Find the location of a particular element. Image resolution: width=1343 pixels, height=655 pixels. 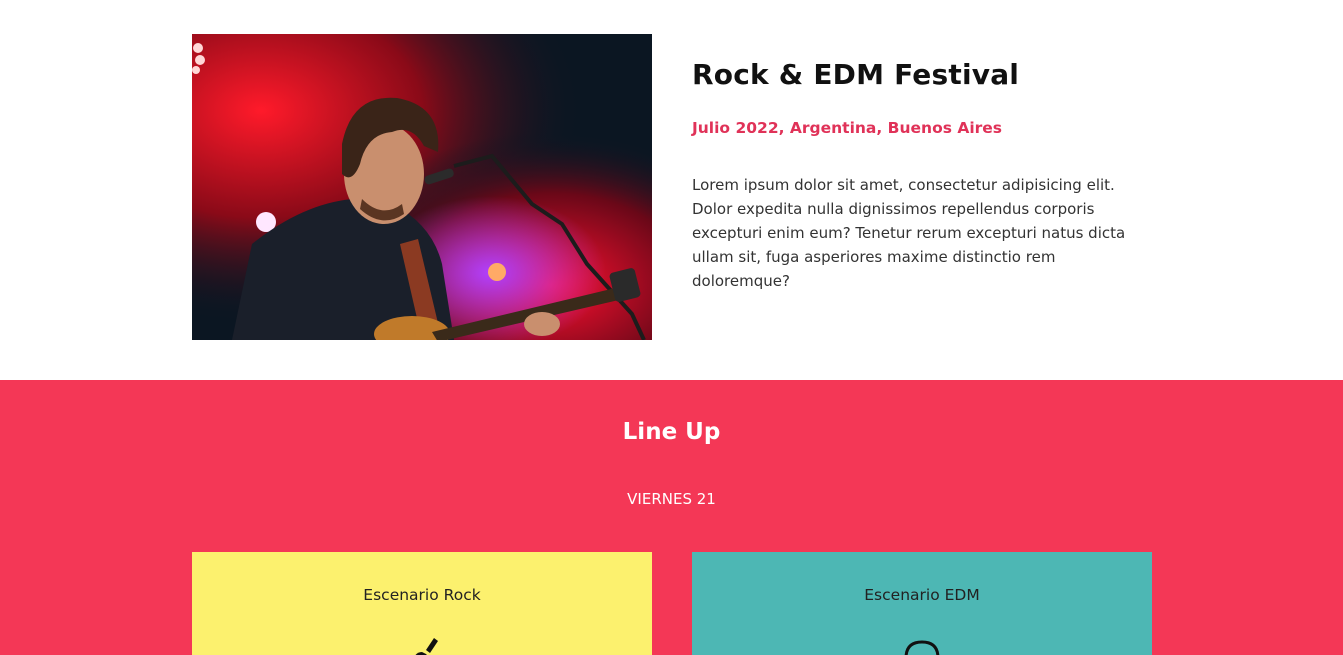

stage-name-rock: Escenario Rock is located at coordinates (422, 595).